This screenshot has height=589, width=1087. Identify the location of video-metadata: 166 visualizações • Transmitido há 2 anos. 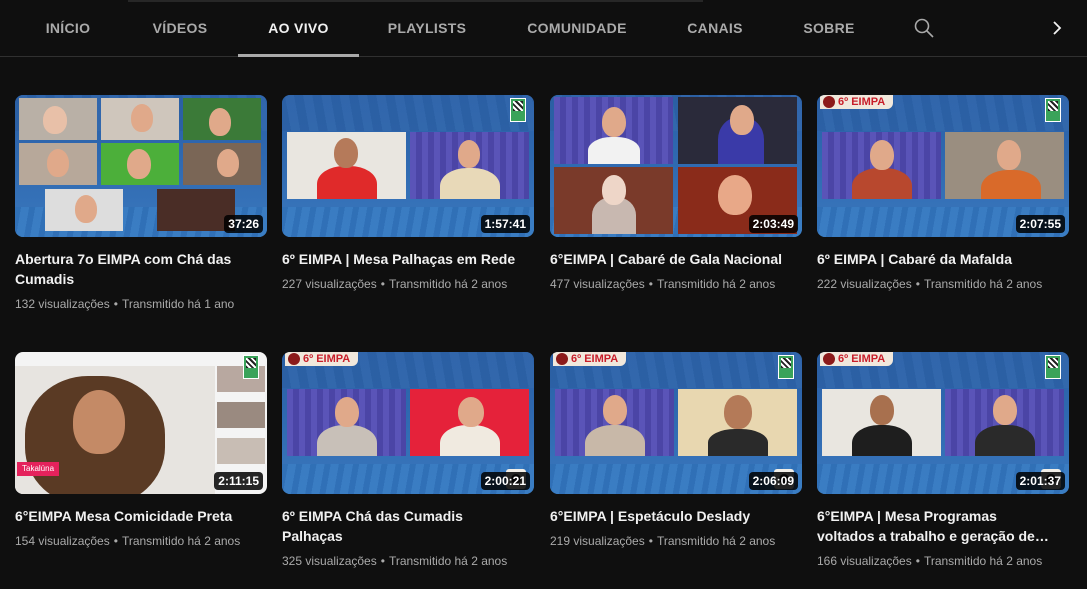
(930, 561).